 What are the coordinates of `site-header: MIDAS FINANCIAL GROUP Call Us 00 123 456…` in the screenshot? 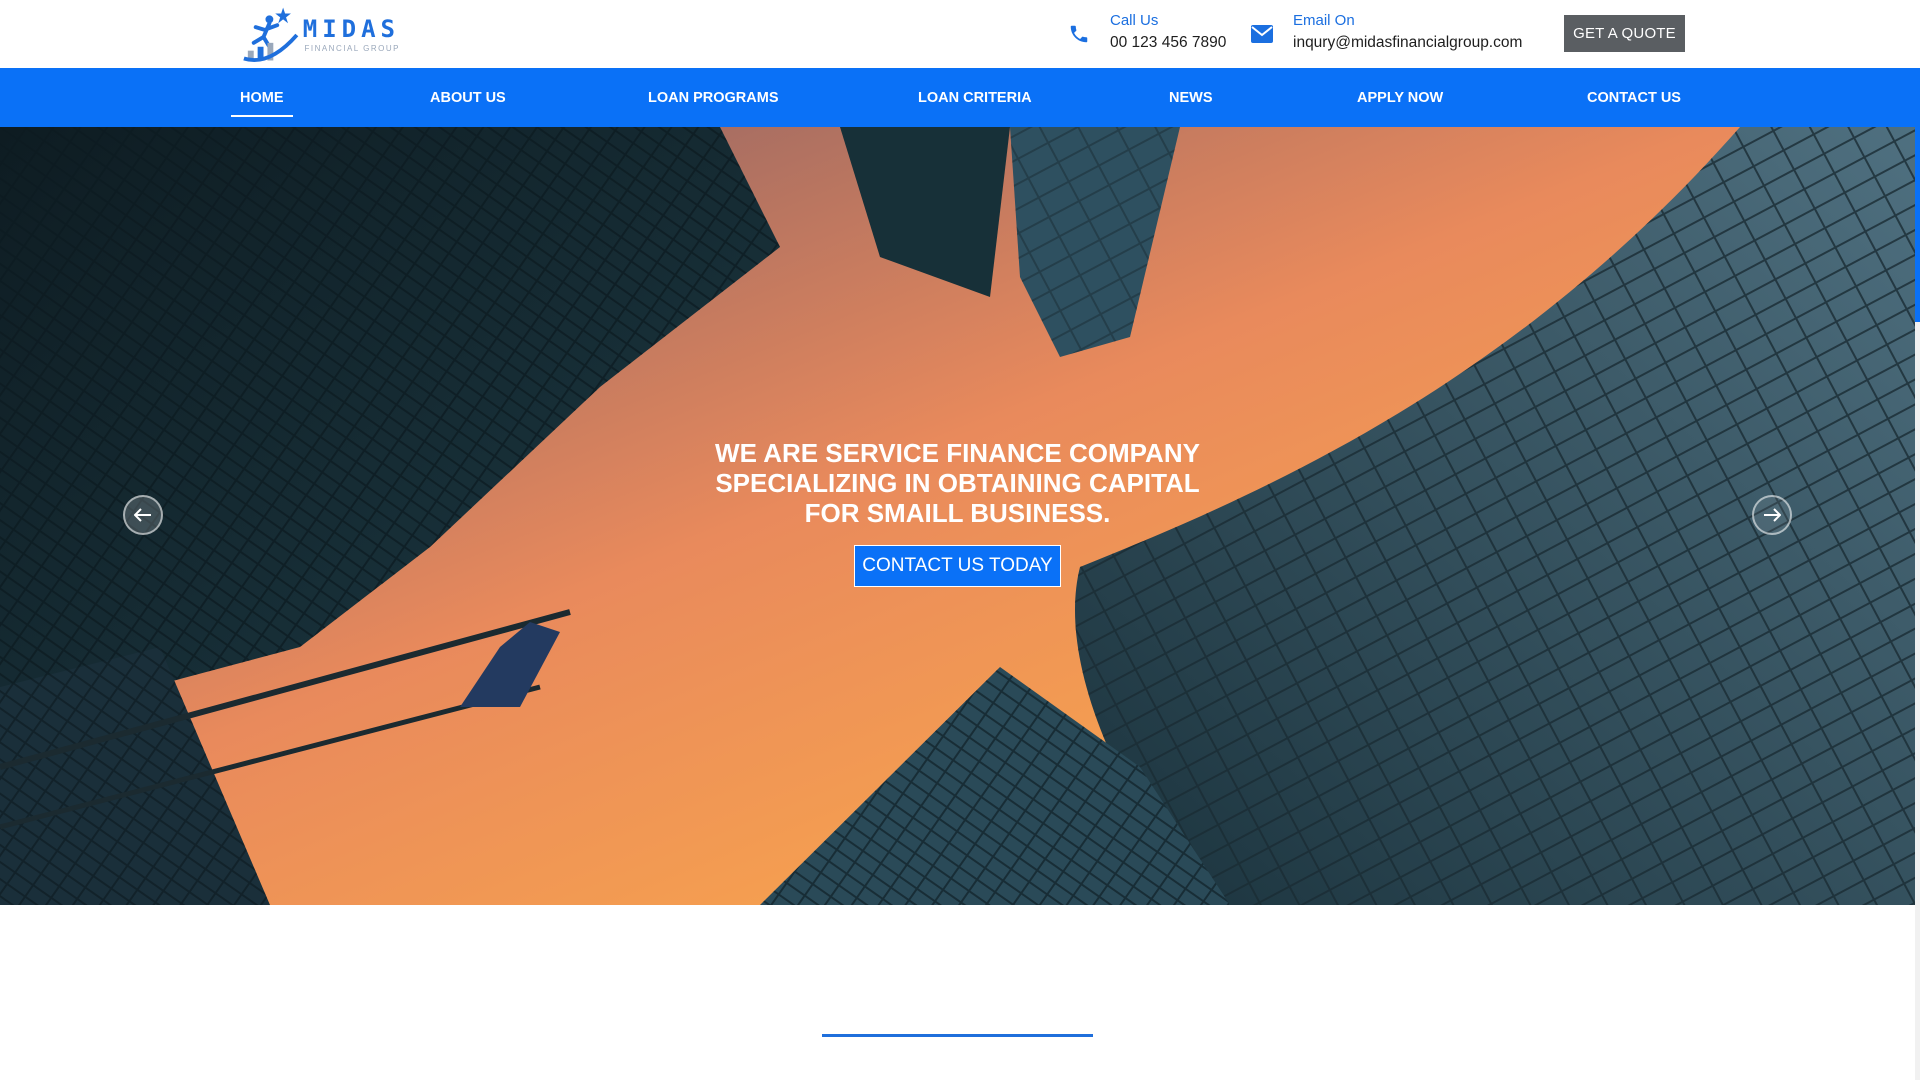 It's located at (960, 34).